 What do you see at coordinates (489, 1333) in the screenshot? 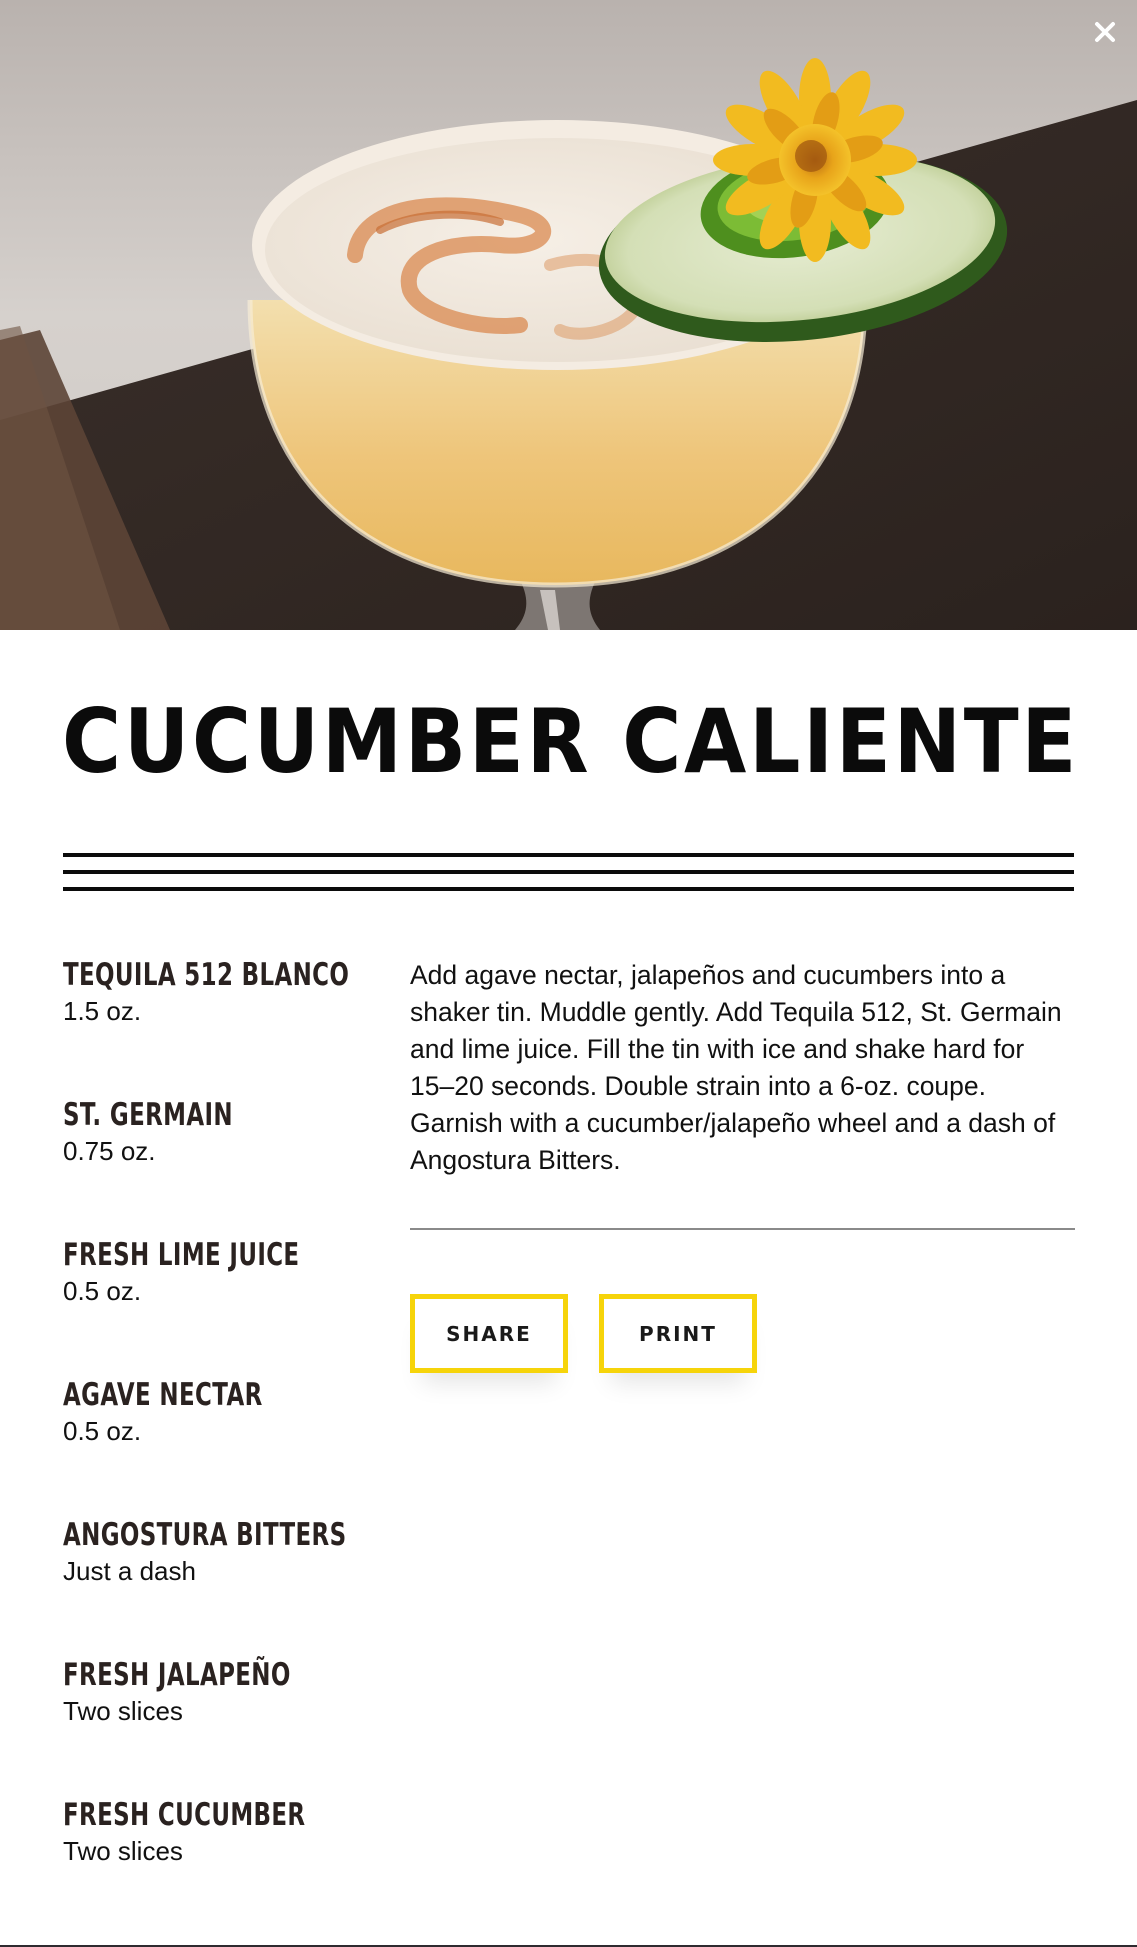
I see `share-button: SHARE` at bounding box center [489, 1333].